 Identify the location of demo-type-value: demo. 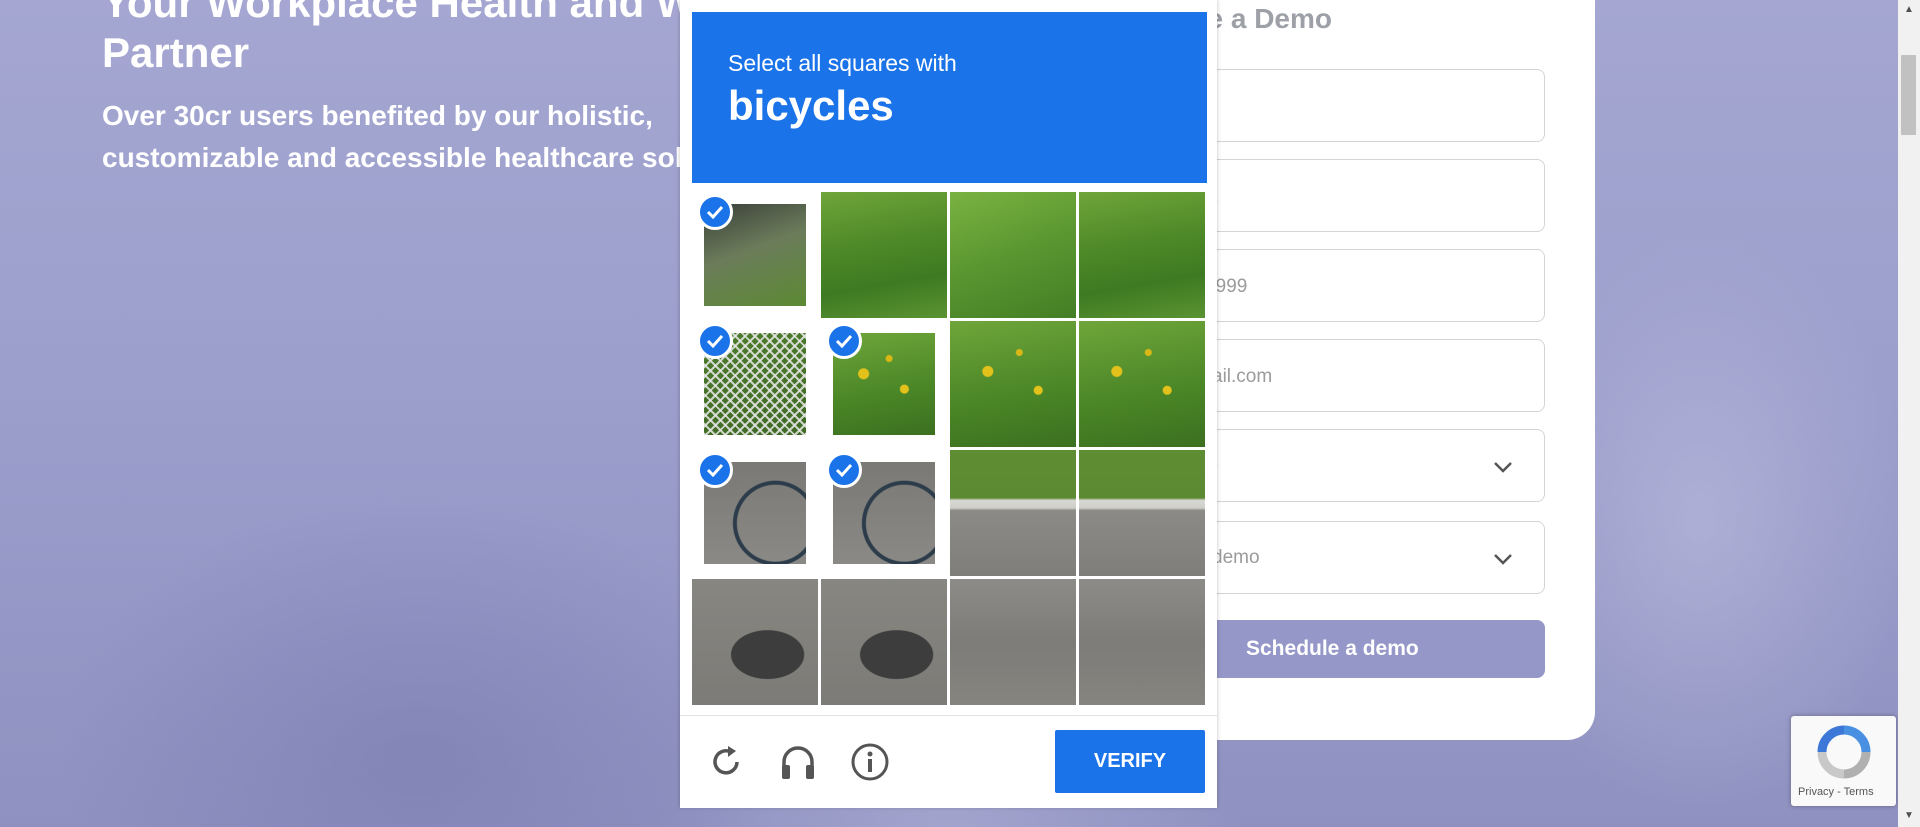
(1236, 557).